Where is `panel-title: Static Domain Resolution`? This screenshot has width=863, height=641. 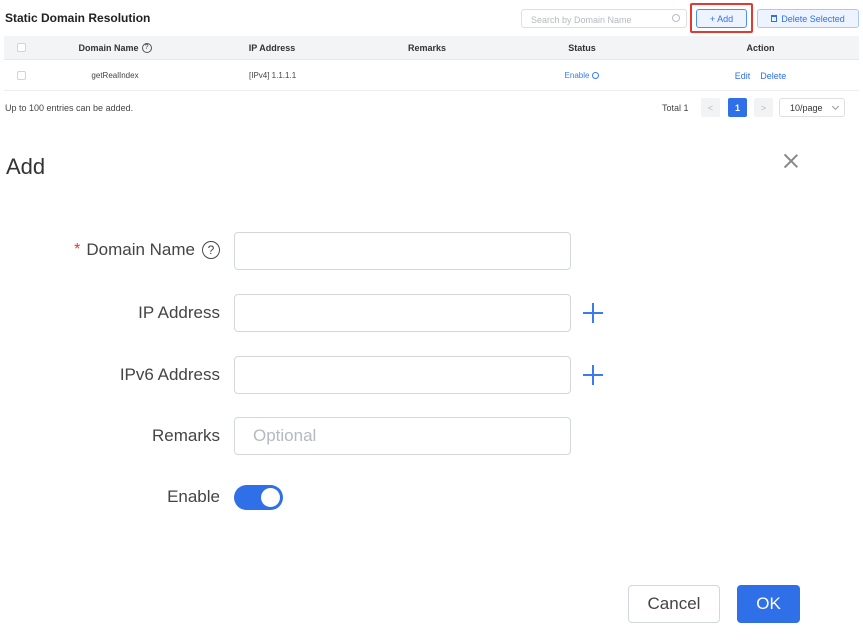
panel-title: Static Domain Resolution is located at coordinates (78, 18).